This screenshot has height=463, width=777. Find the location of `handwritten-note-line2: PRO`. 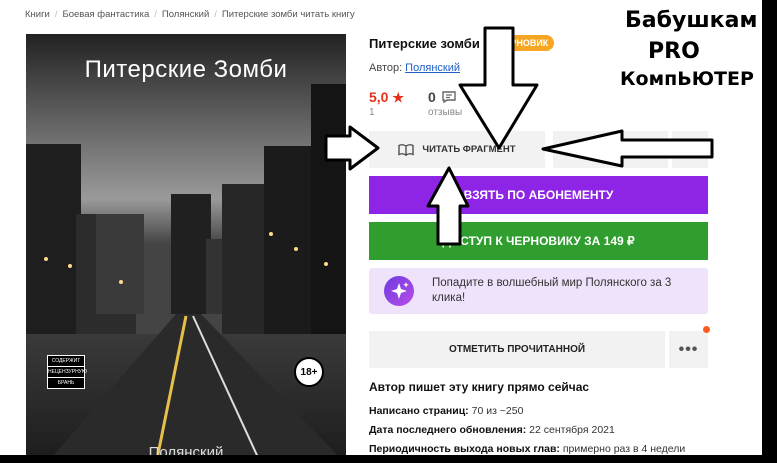

handwritten-note-line2: PRO is located at coordinates (674, 51).